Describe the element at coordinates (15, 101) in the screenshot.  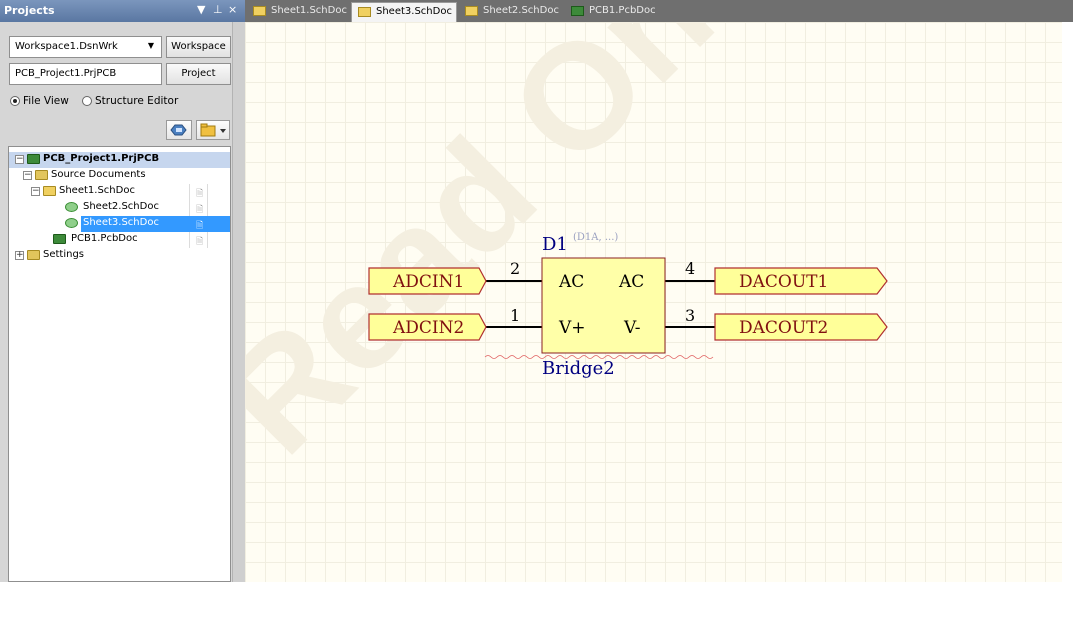
I see `radio-selected-icon` at that location.